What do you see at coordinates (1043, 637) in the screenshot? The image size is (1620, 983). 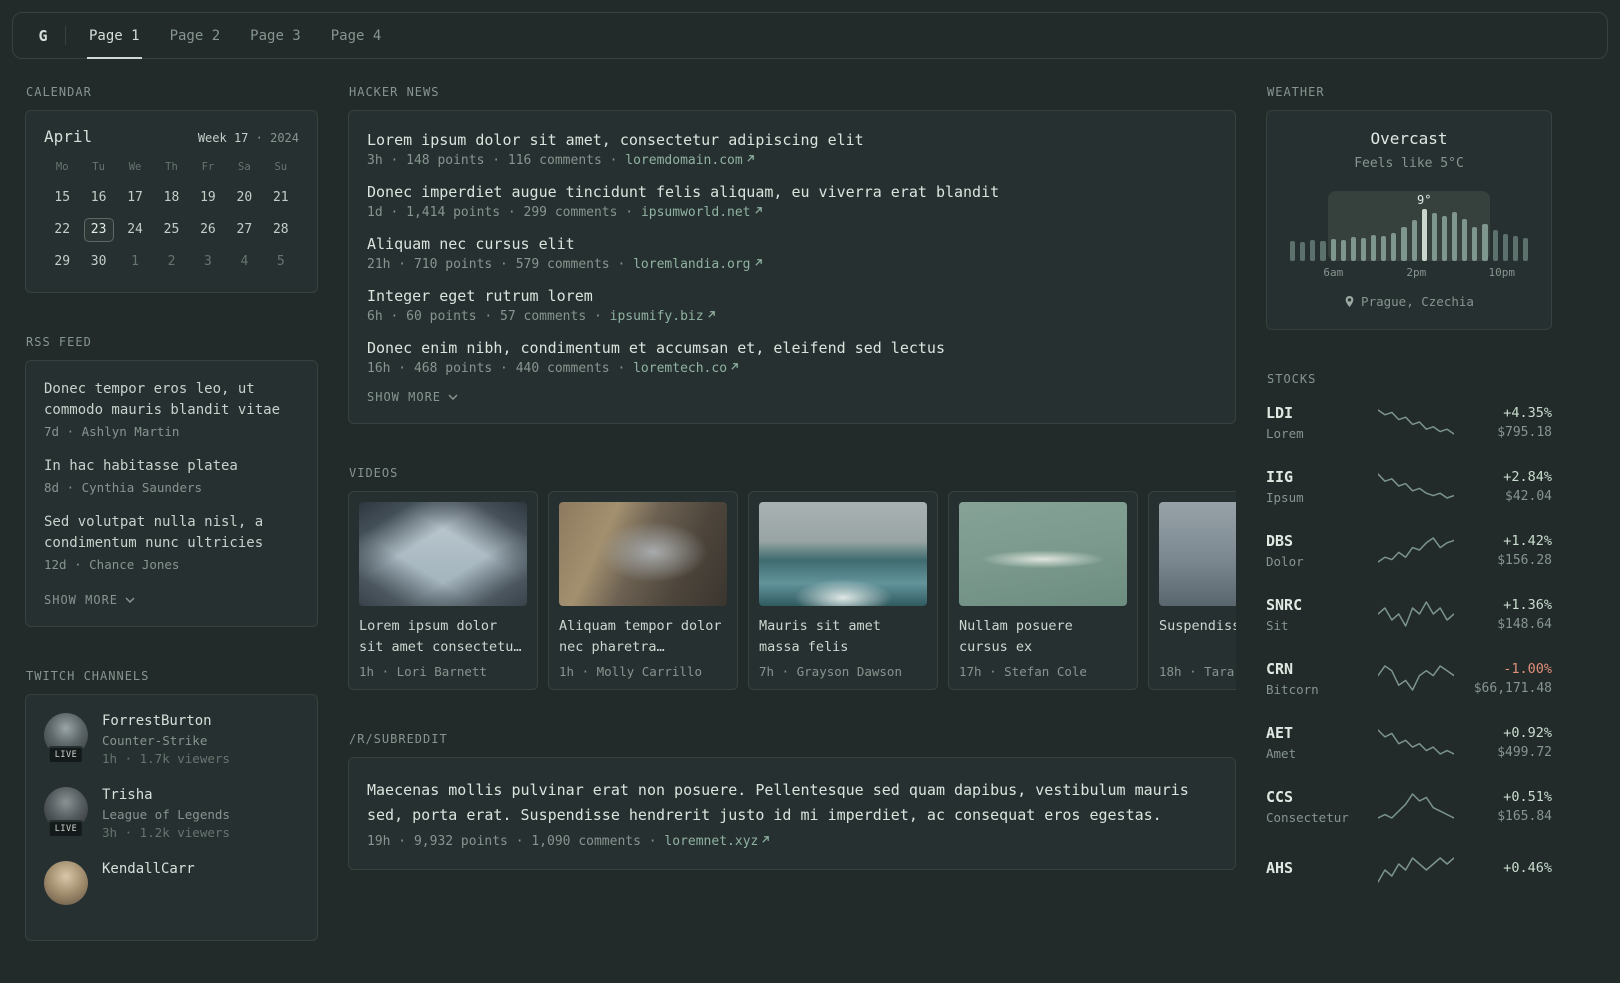 I see `video-title-link: Nullam posuere cursus ex` at bounding box center [1043, 637].